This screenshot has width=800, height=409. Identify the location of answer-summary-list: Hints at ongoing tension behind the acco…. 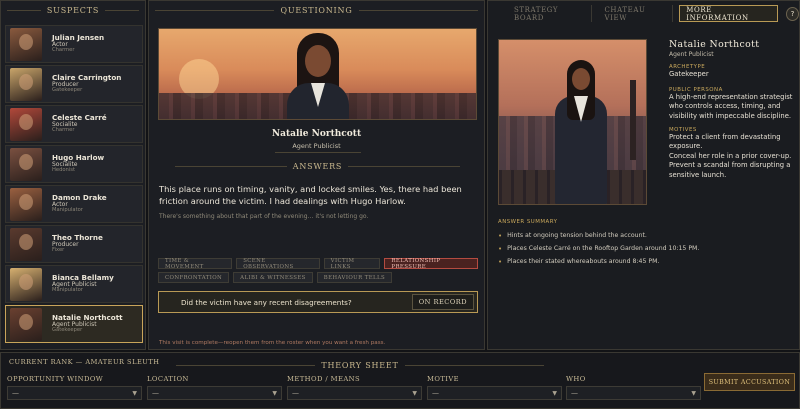
(643, 248).